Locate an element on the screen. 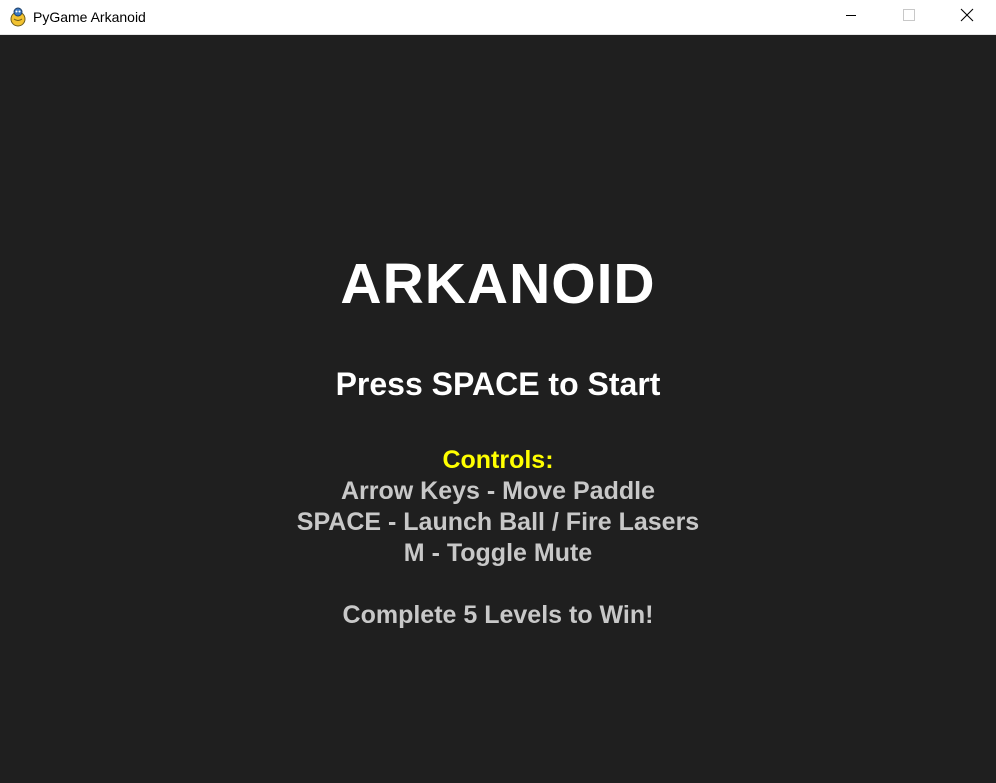 The image size is (996, 783). maximize-icon is located at coordinates (909, 17).